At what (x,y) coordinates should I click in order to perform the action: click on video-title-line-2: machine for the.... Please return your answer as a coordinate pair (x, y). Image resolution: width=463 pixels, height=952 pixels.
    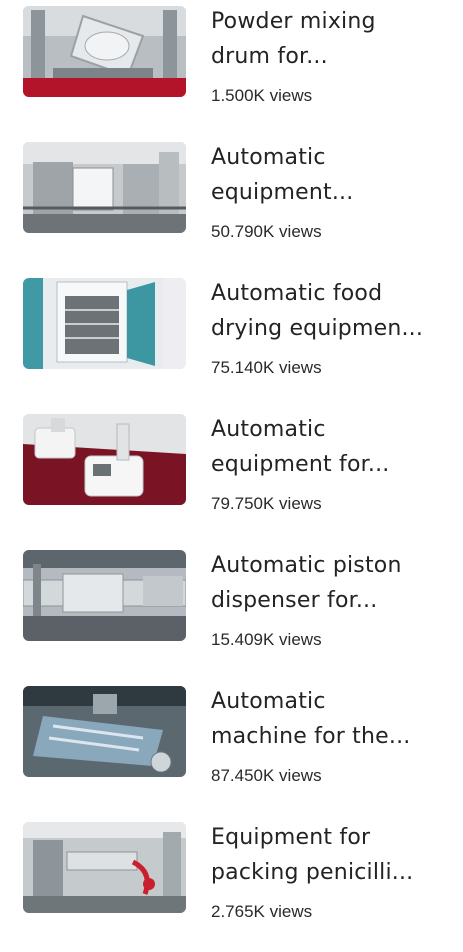
    Looking at the image, I should click on (311, 736).